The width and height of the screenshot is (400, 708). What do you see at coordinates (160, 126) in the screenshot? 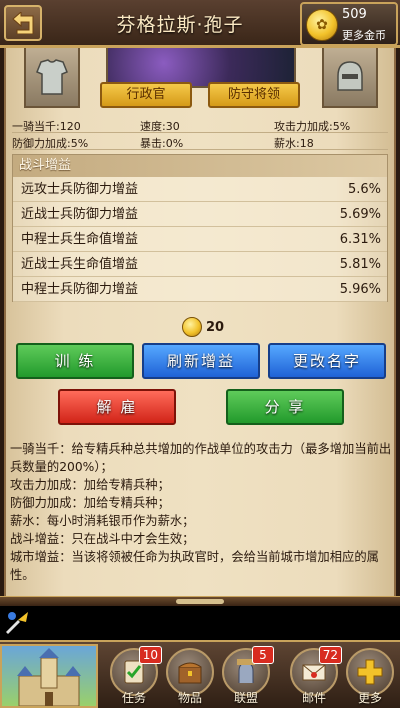
I see `stat-speed: 速度:30` at bounding box center [160, 126].